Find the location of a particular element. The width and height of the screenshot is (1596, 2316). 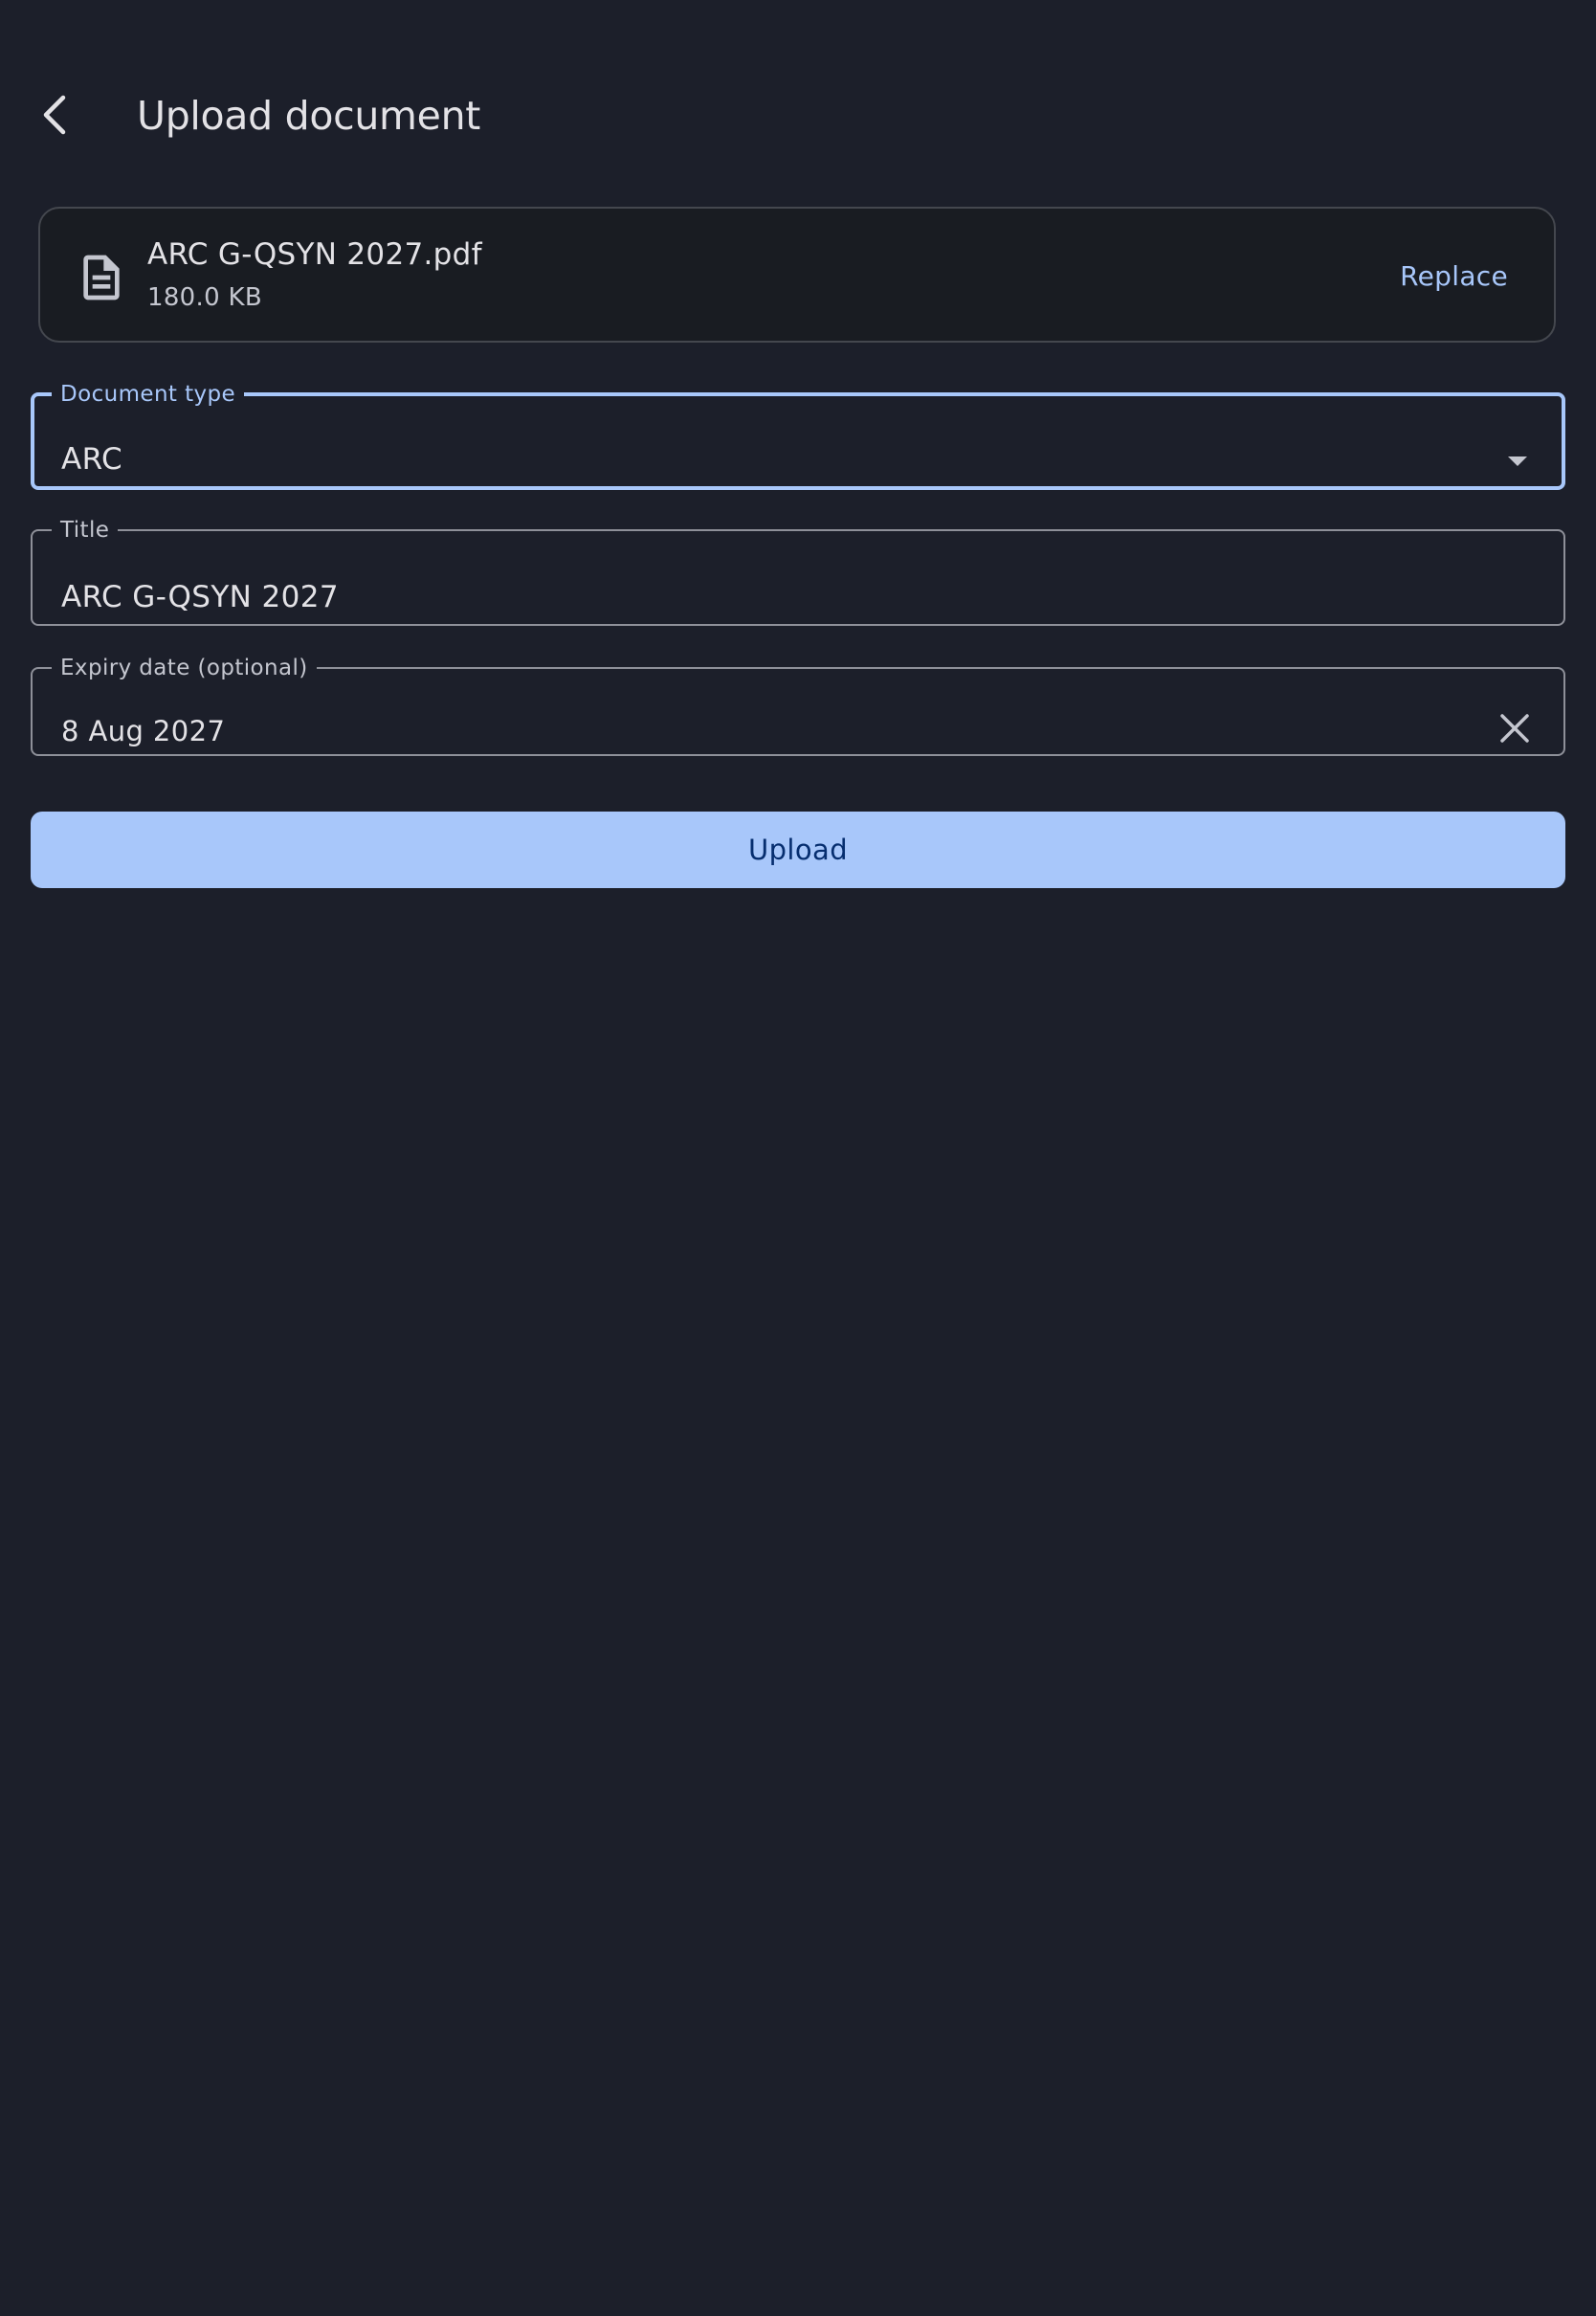

file-size: 180.0 KB is located at coordinates (205, 297).